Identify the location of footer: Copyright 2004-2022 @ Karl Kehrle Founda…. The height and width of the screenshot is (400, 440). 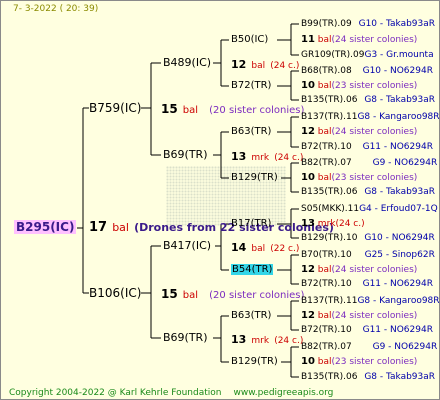
(171, 393).